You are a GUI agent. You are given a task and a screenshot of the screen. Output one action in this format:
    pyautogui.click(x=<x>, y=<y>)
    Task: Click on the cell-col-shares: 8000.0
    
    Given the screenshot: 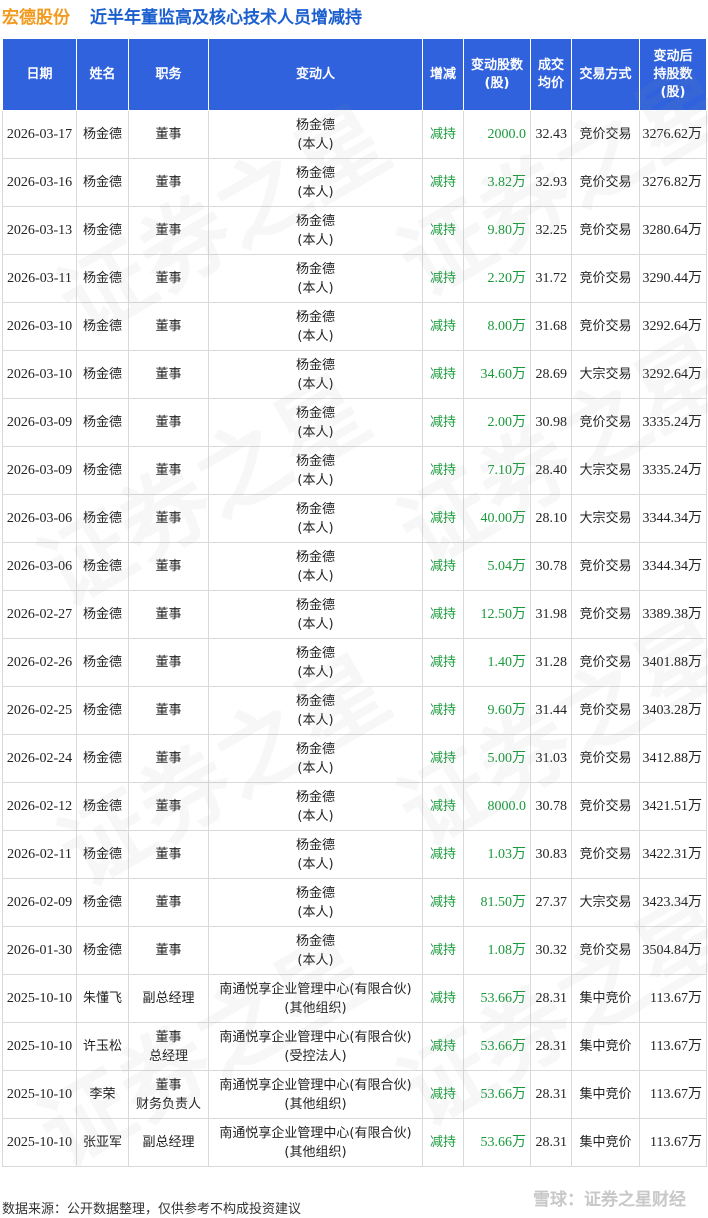 What is the action you would take?
    pyautogui.click(x=497, y=806)
    